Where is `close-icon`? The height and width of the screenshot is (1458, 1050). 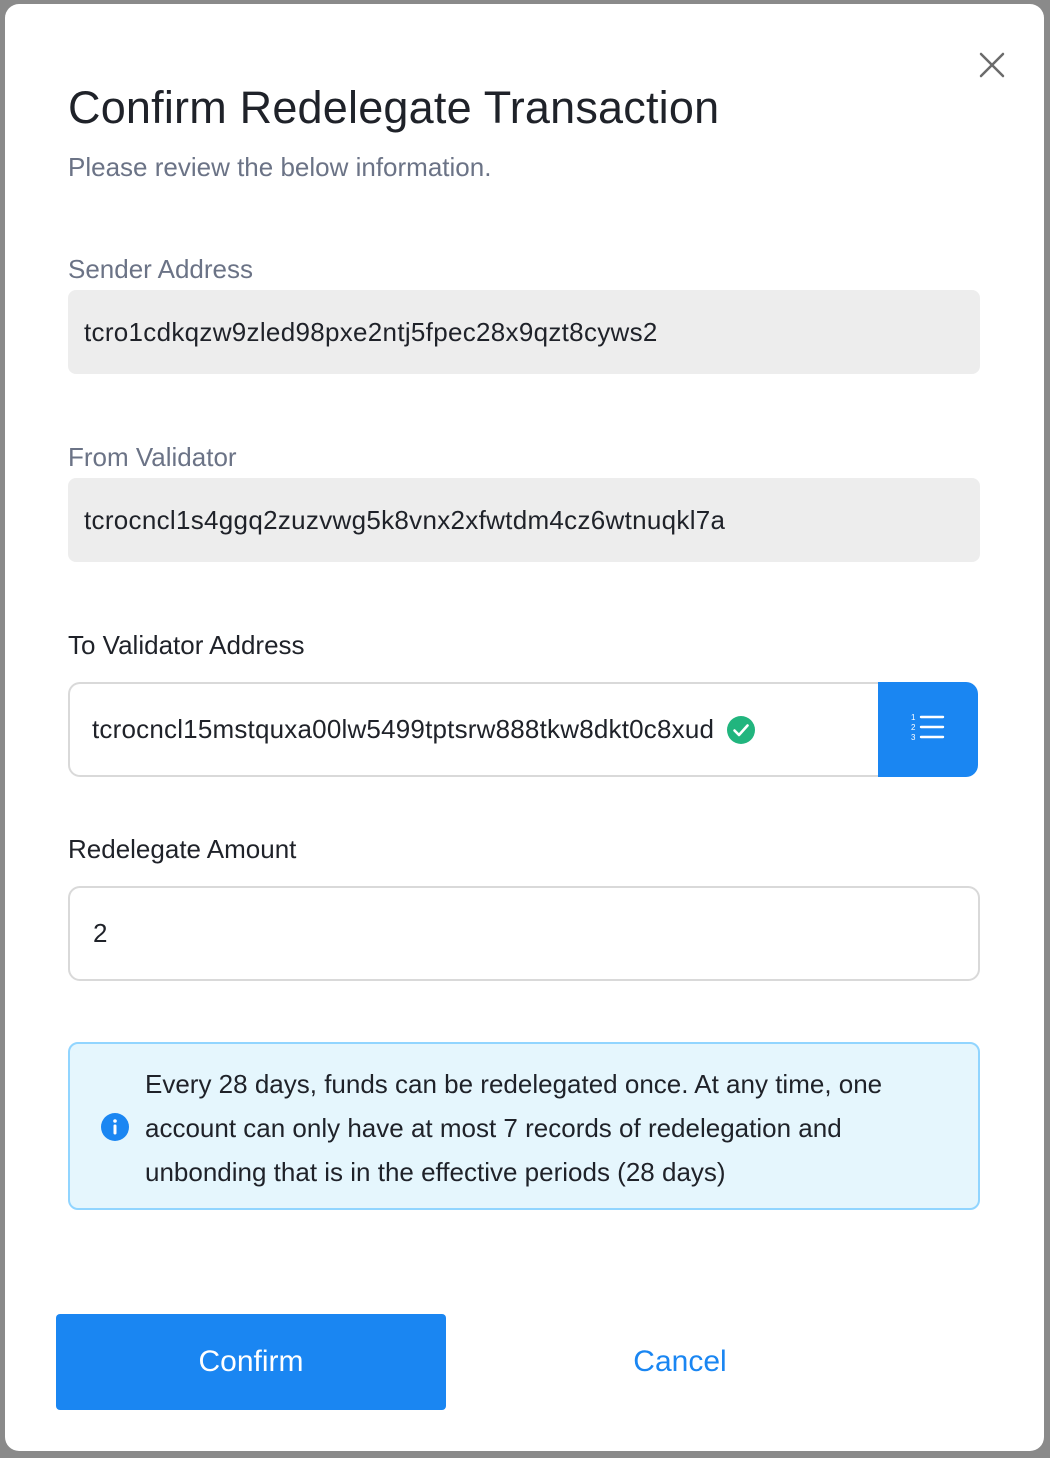 close-icon is located at coordinates (993, 66).